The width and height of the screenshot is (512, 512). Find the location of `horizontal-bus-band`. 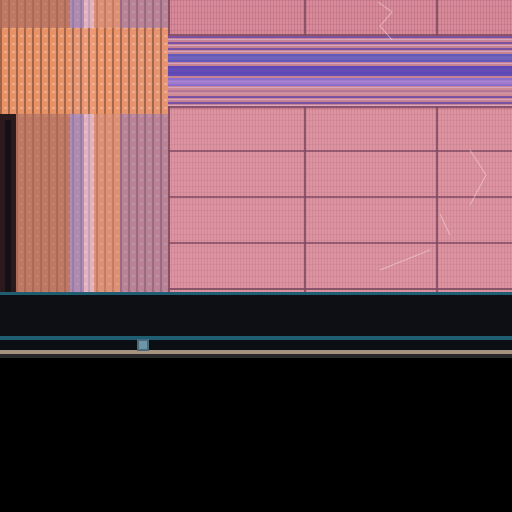

horizontal-bus-band is located at coordinates (340, 71).